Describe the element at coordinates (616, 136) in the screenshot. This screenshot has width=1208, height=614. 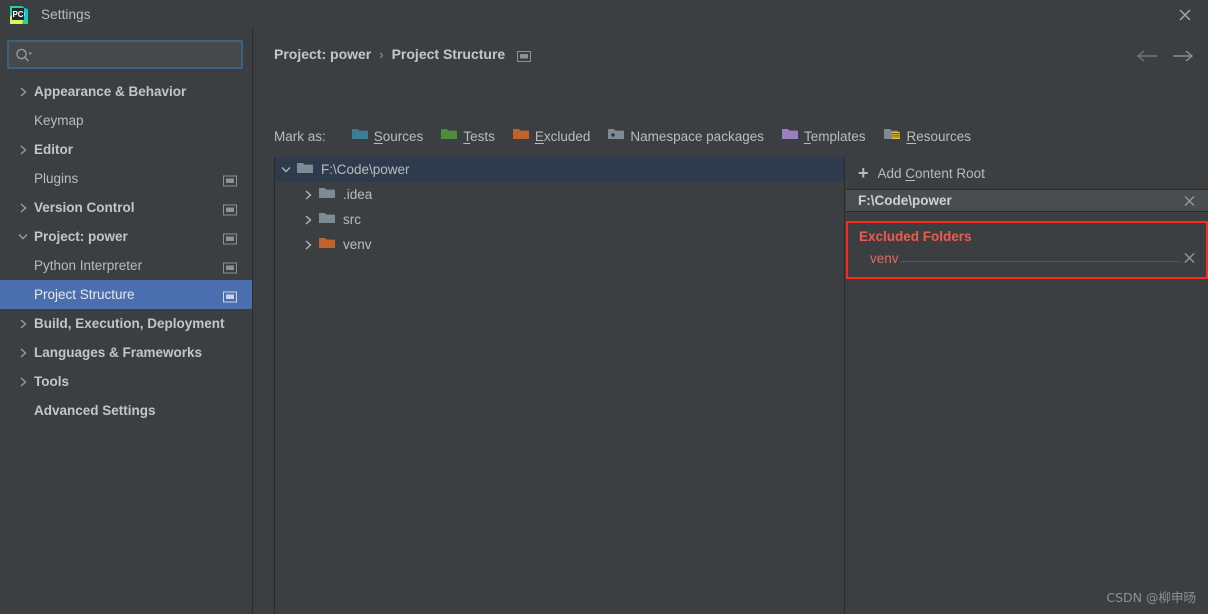
I see `folder-namespace-icon` at that location.